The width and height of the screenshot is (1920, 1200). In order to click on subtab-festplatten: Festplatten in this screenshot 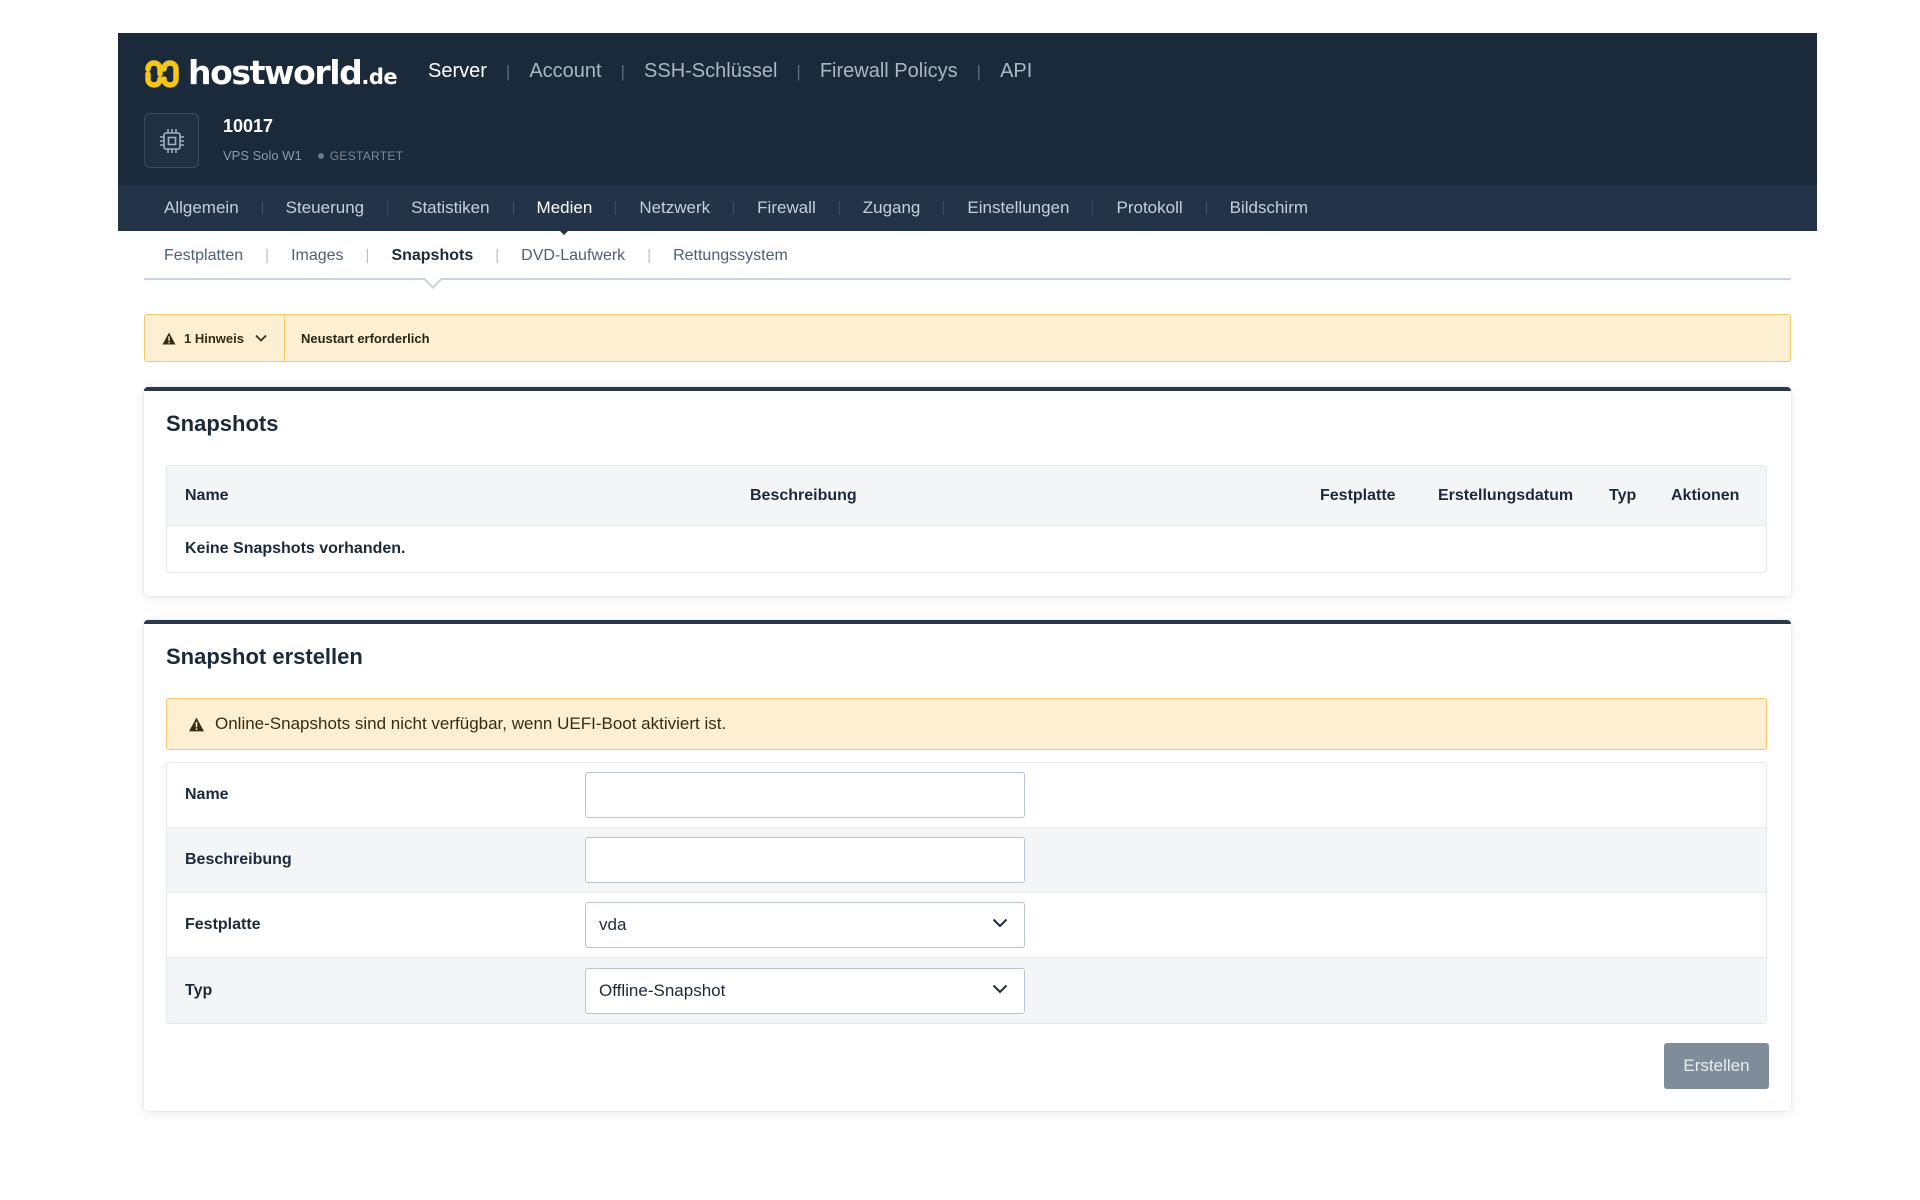, I will do `click(203, 256)`.